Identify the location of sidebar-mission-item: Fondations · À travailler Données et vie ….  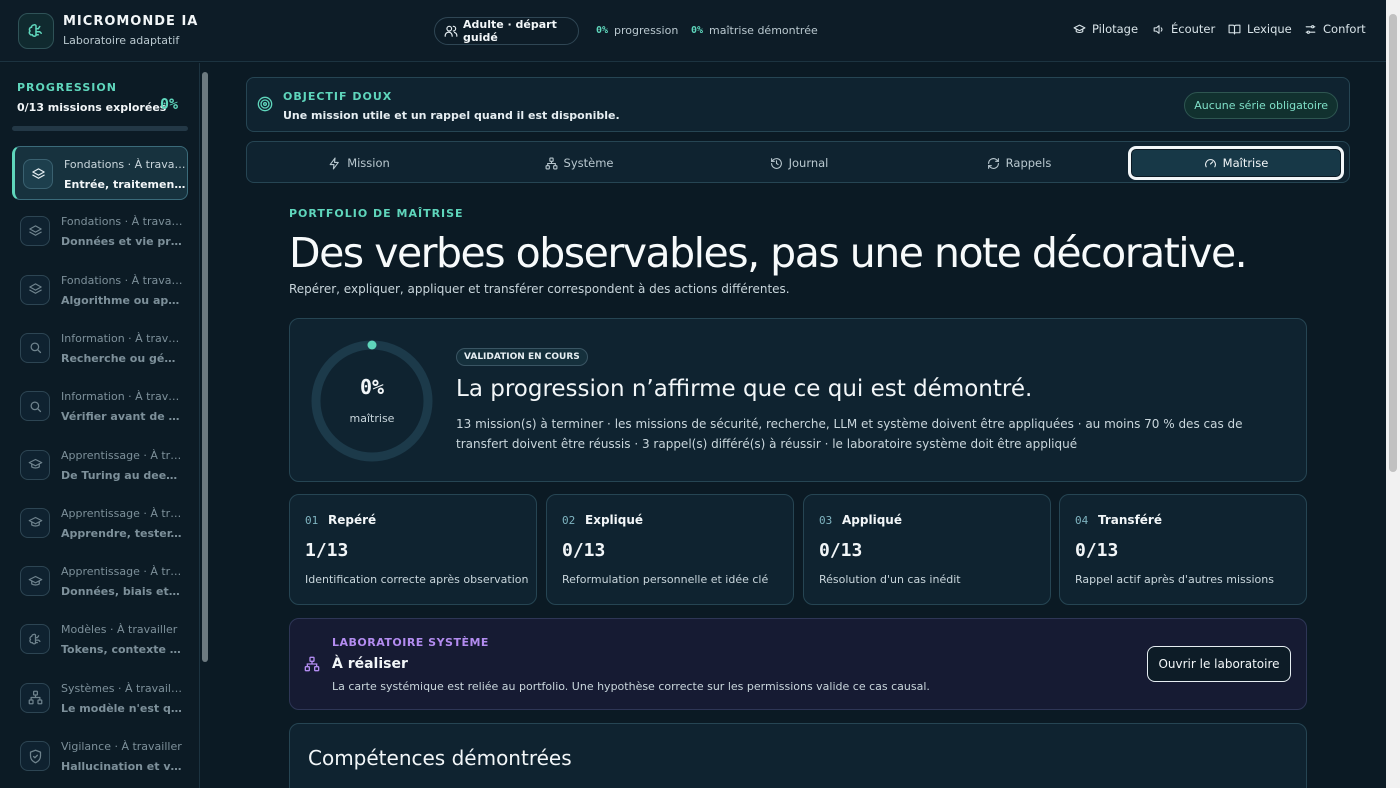
(100, 231).